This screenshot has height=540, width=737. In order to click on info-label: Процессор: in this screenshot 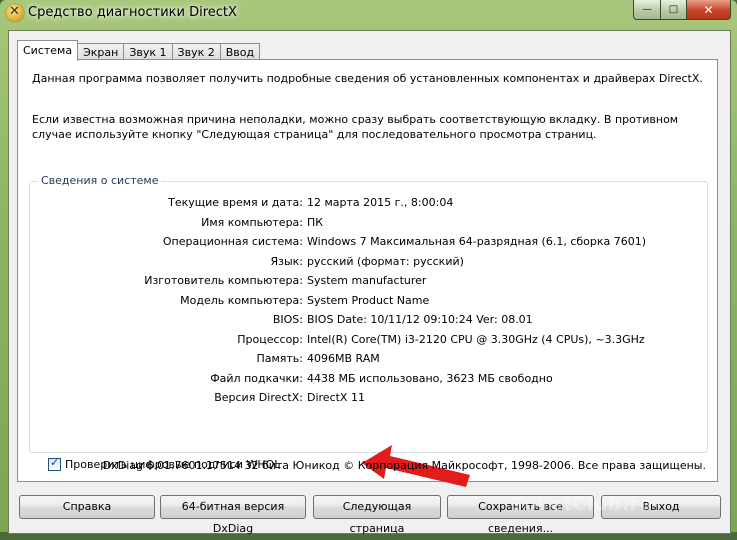, I will do `click(270, 339)`.